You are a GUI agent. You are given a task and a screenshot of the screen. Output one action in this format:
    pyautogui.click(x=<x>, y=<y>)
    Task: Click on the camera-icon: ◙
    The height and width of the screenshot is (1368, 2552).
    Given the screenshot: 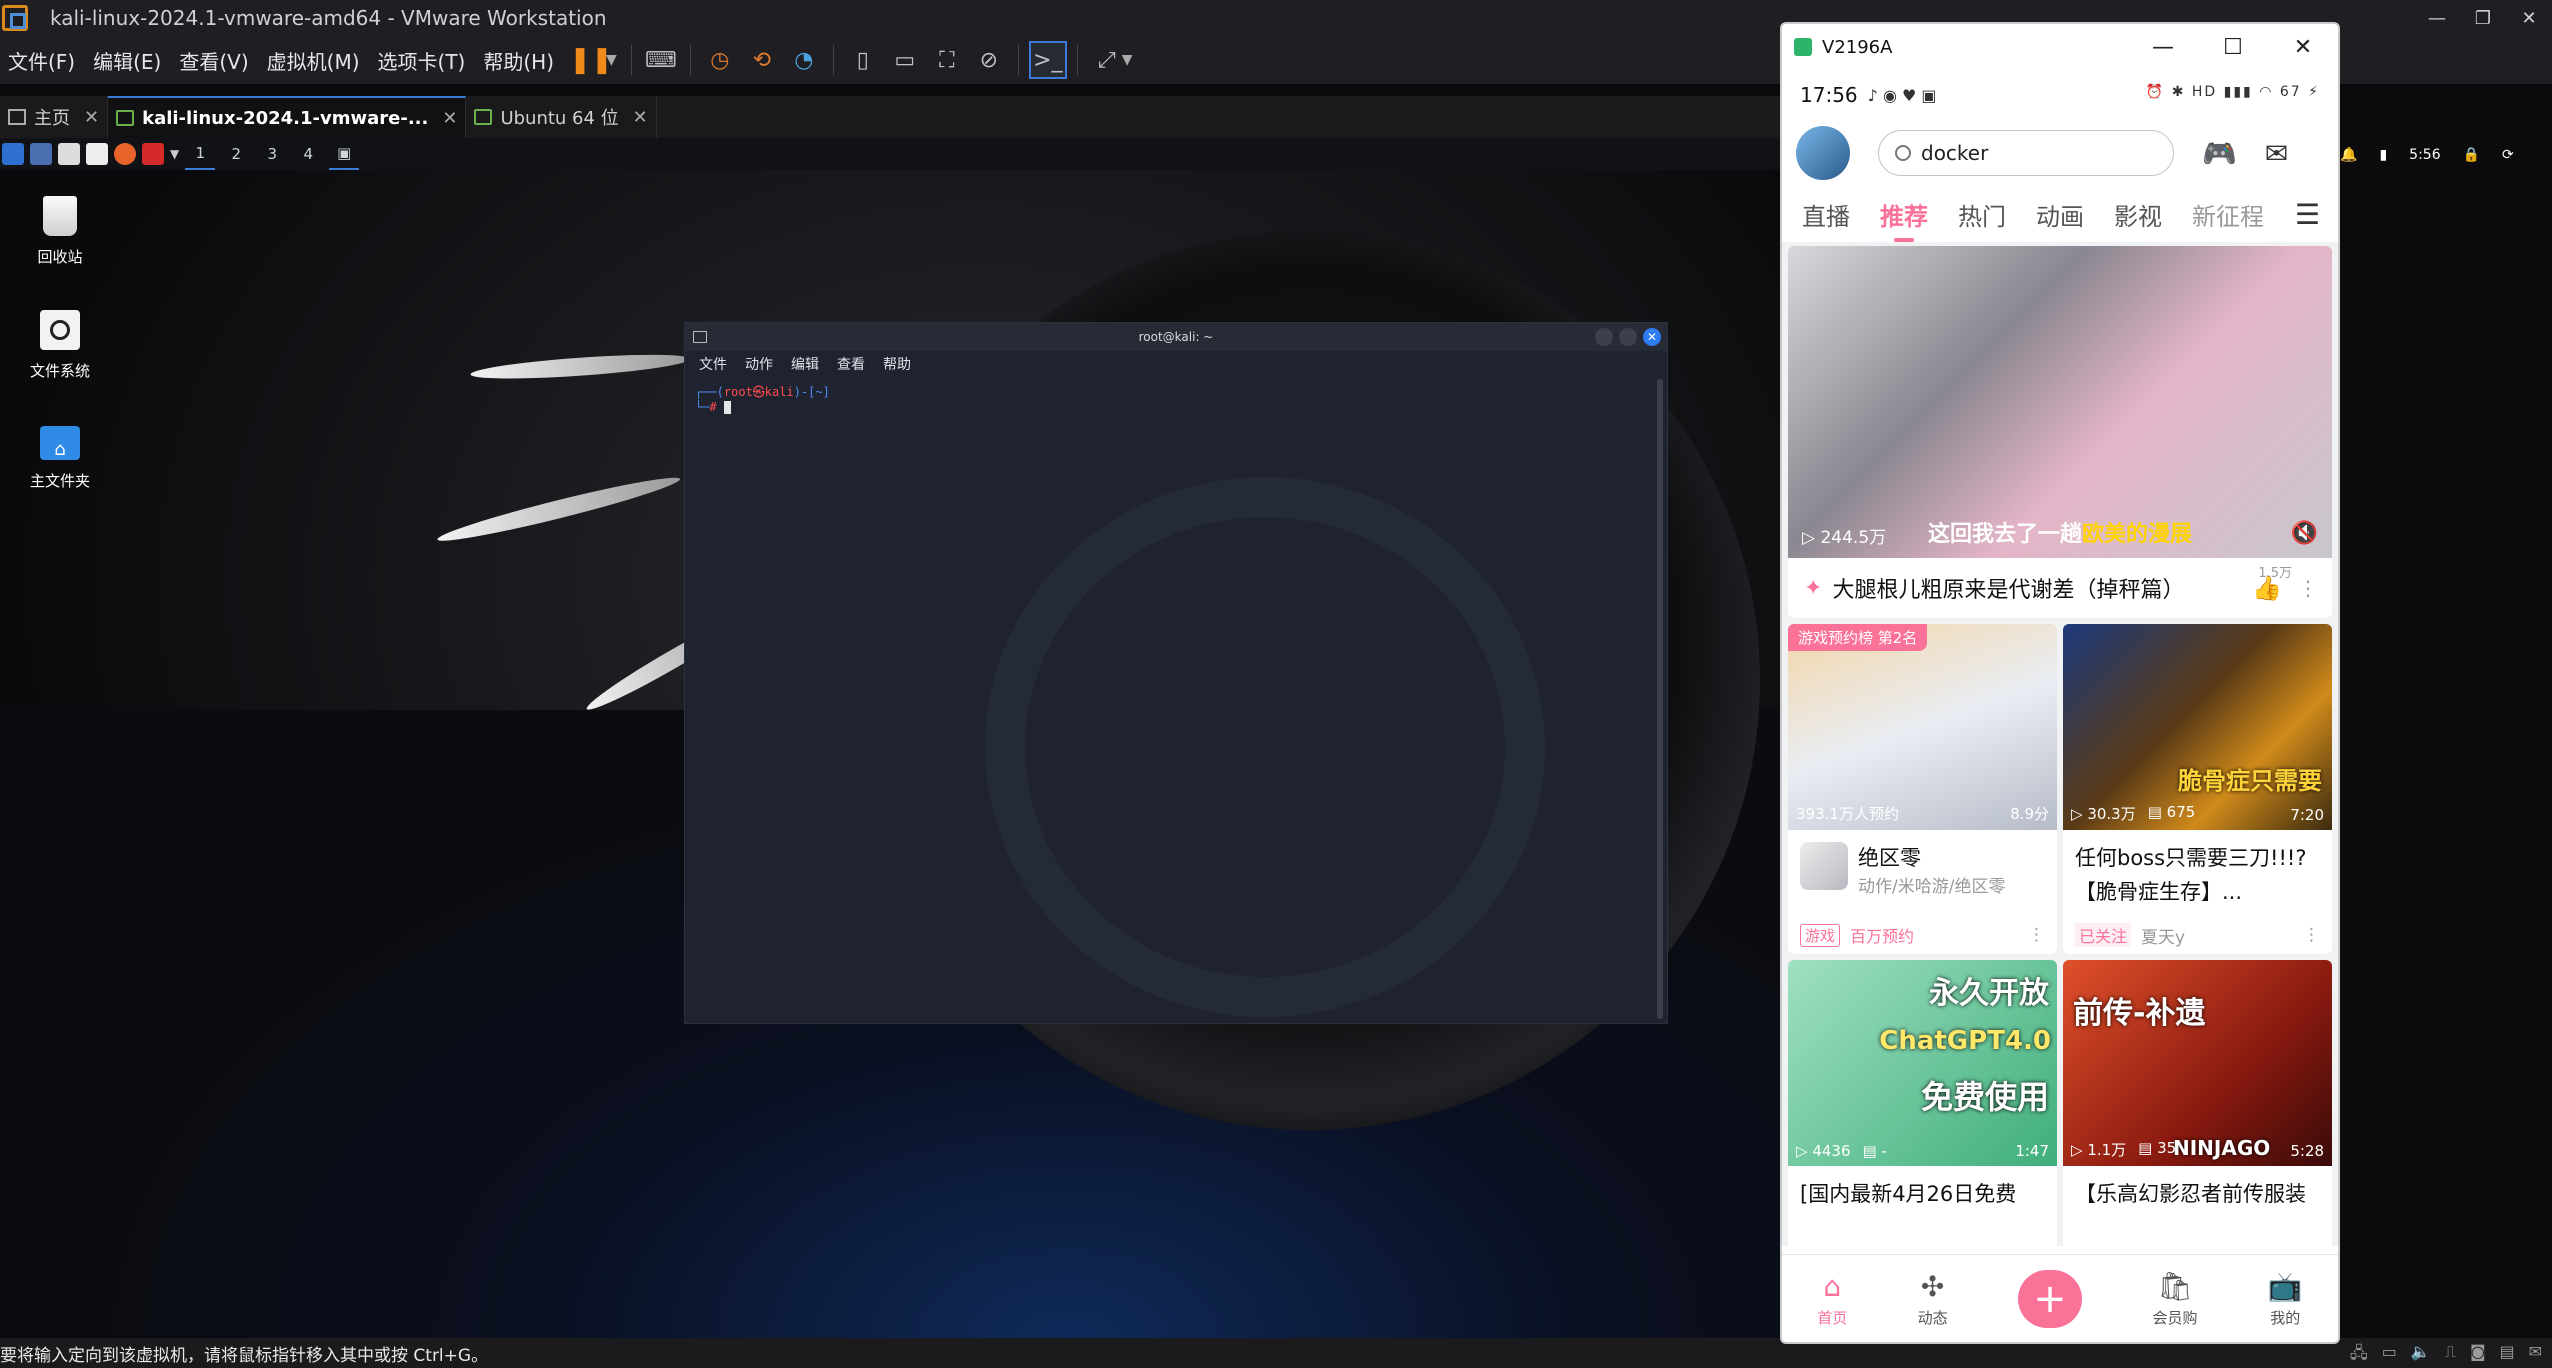 What is the action you would take?
    pyautogui.click(x=2478, y=1355)
    